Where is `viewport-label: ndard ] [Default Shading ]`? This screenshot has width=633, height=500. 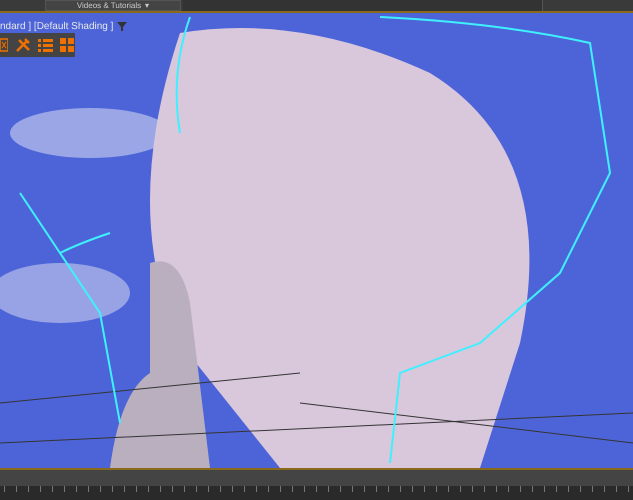
viewport-label: ndard ] [Default Shading ] is located at coordinates (57, 26).